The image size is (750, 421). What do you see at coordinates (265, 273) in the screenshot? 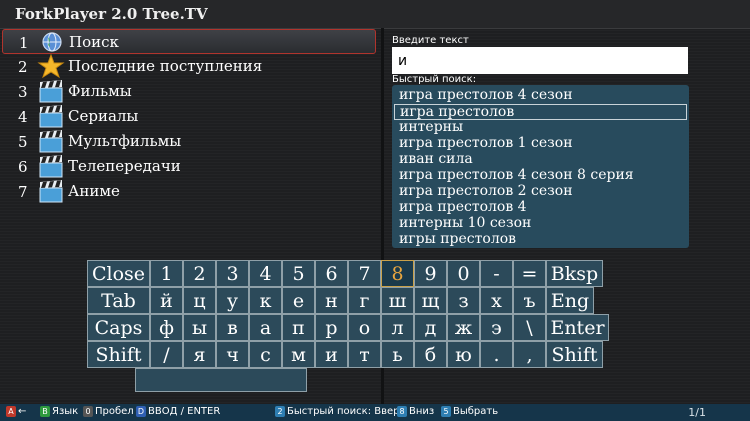
I see `key-4: 4` at bounding box center [265, 273].